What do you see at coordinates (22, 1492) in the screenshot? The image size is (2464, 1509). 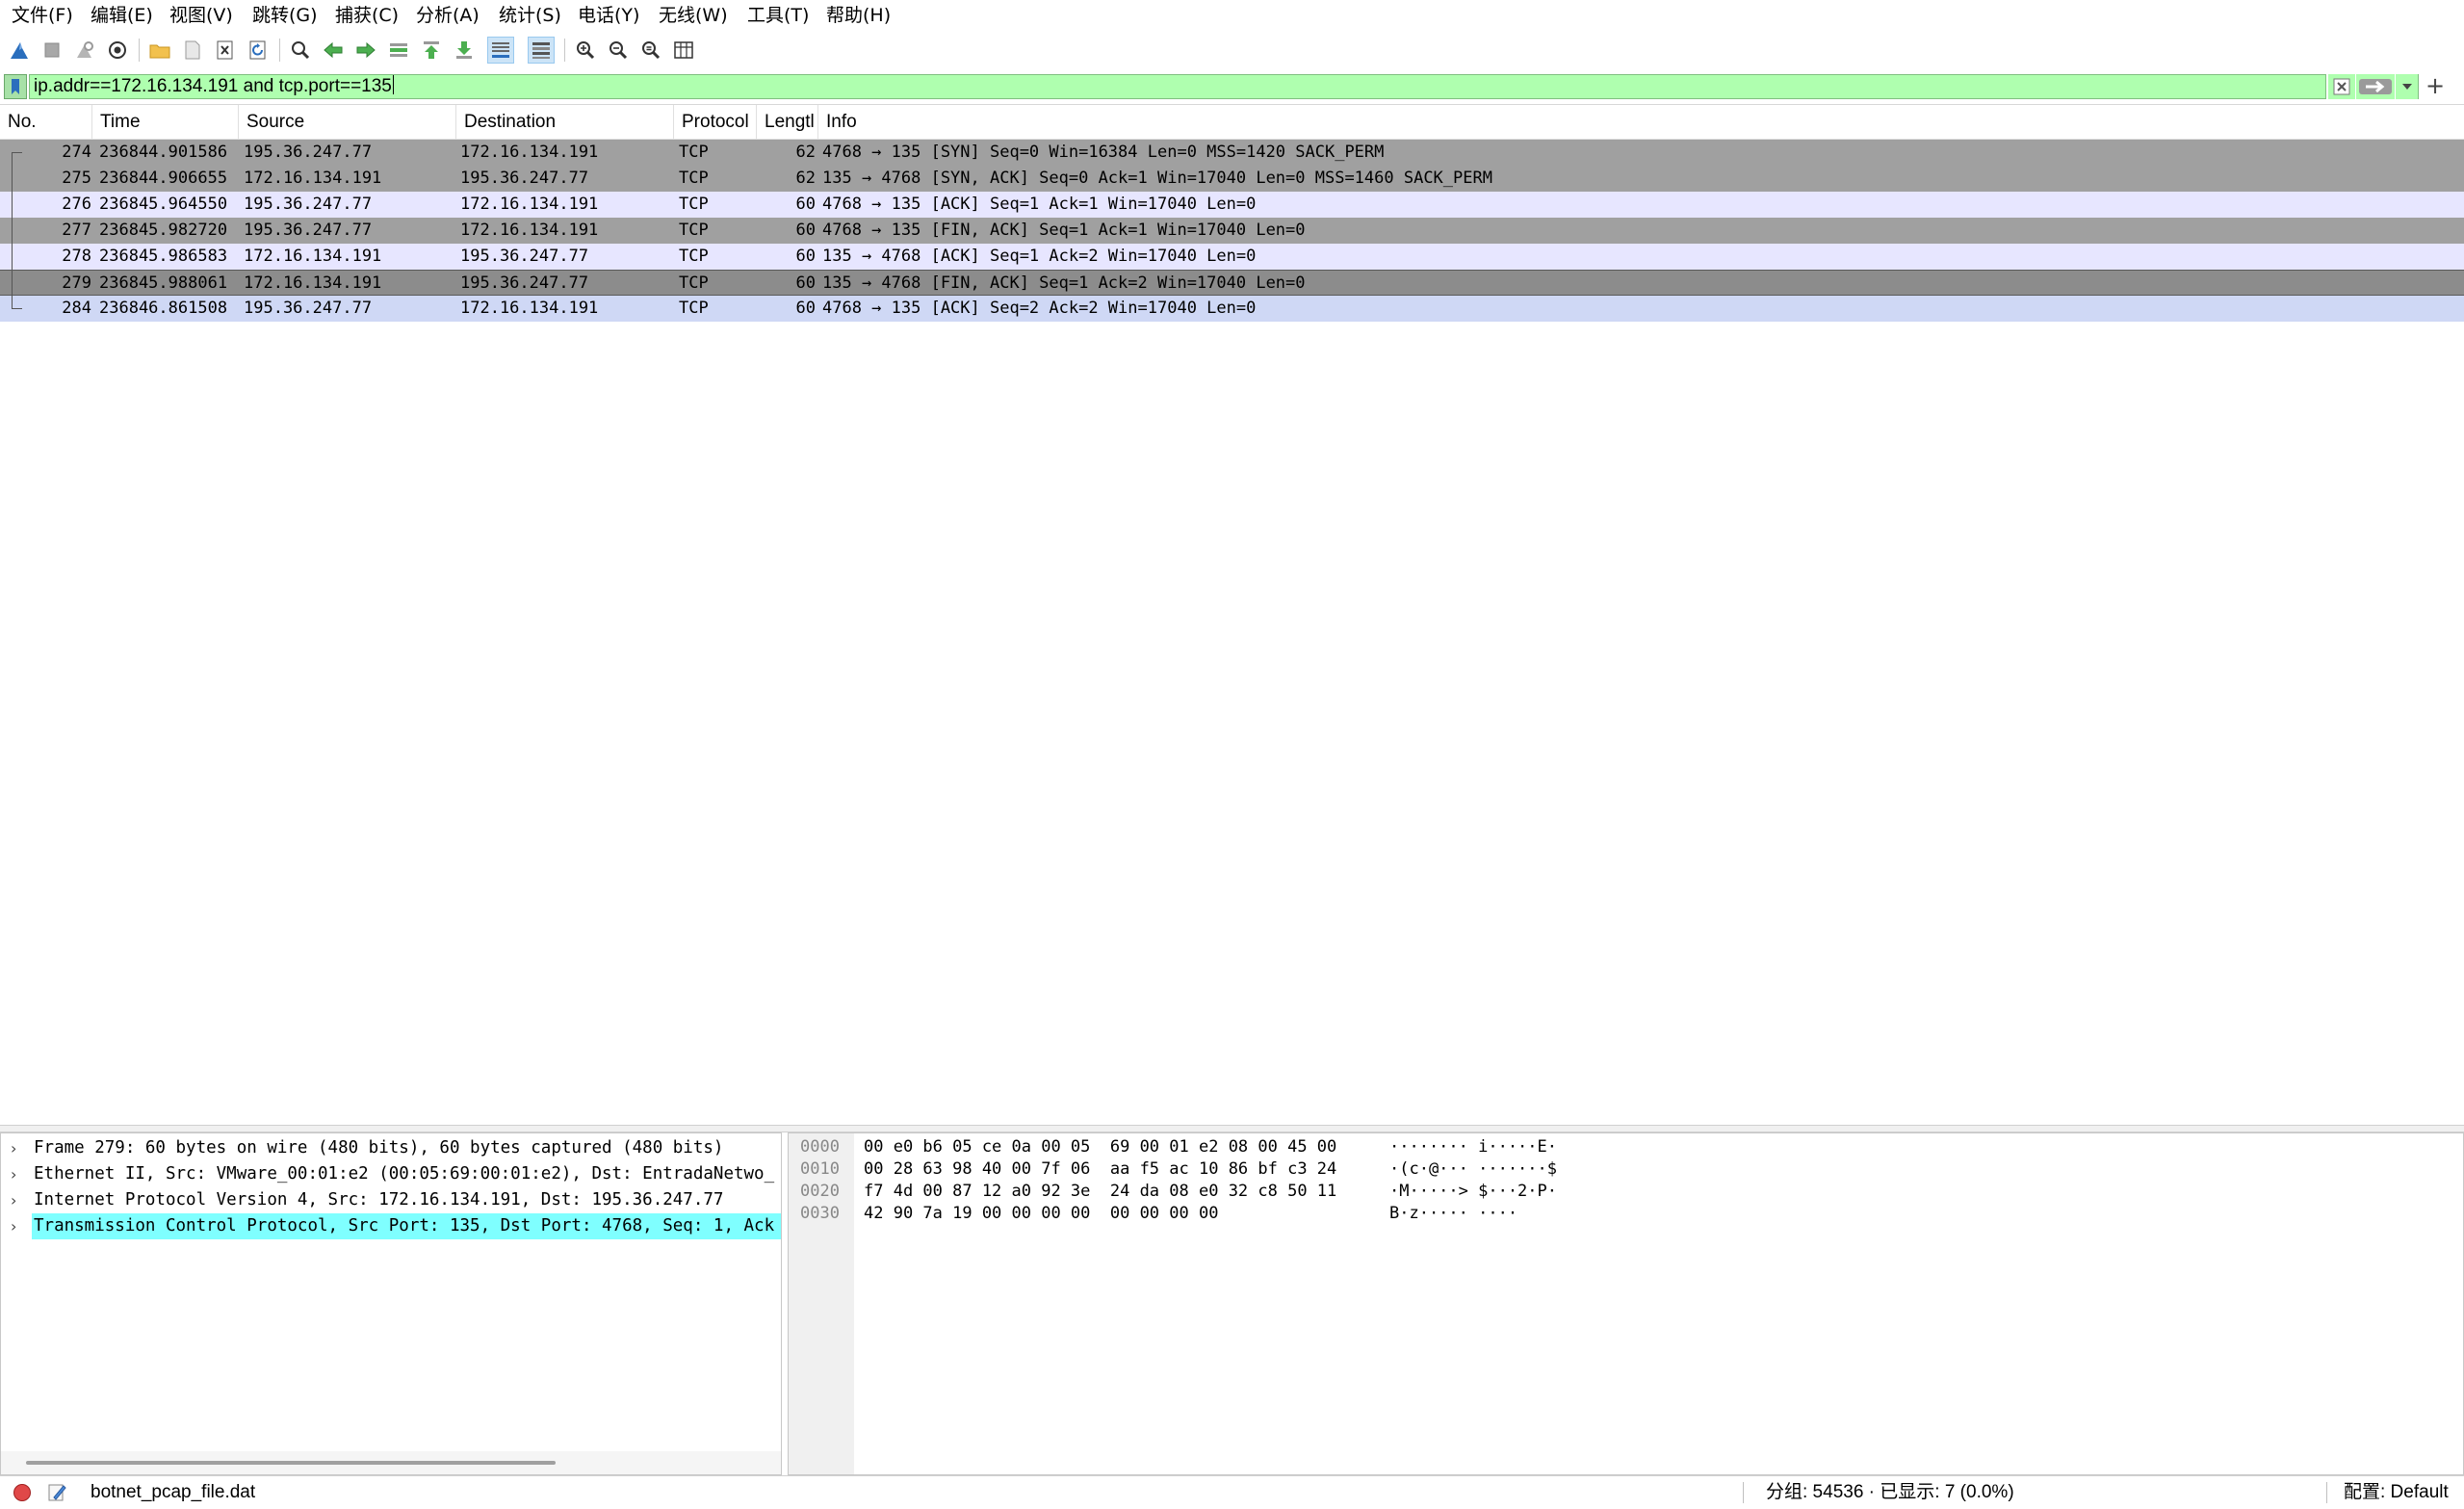 I see `expert-info-icon` at bounding box center [22, 1492].